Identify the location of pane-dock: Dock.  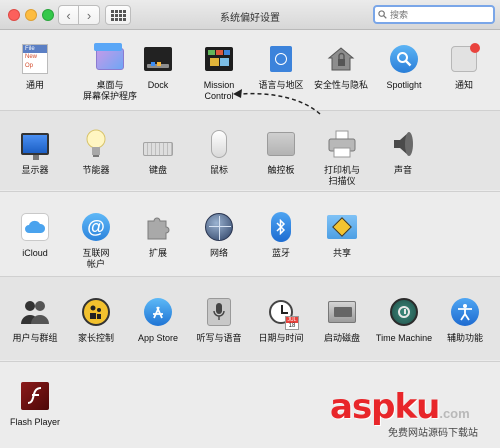
(158, 67).